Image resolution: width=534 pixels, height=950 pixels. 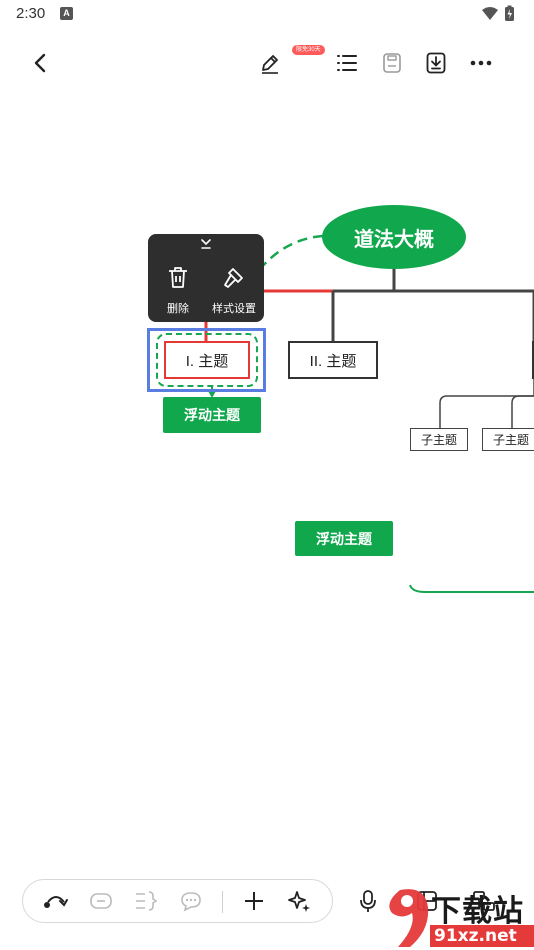 What do you see at coordinates (234, 291) in the screenshot?
I see `style-settings-menu-item: 样式设置` at bounding box center [234, 291].